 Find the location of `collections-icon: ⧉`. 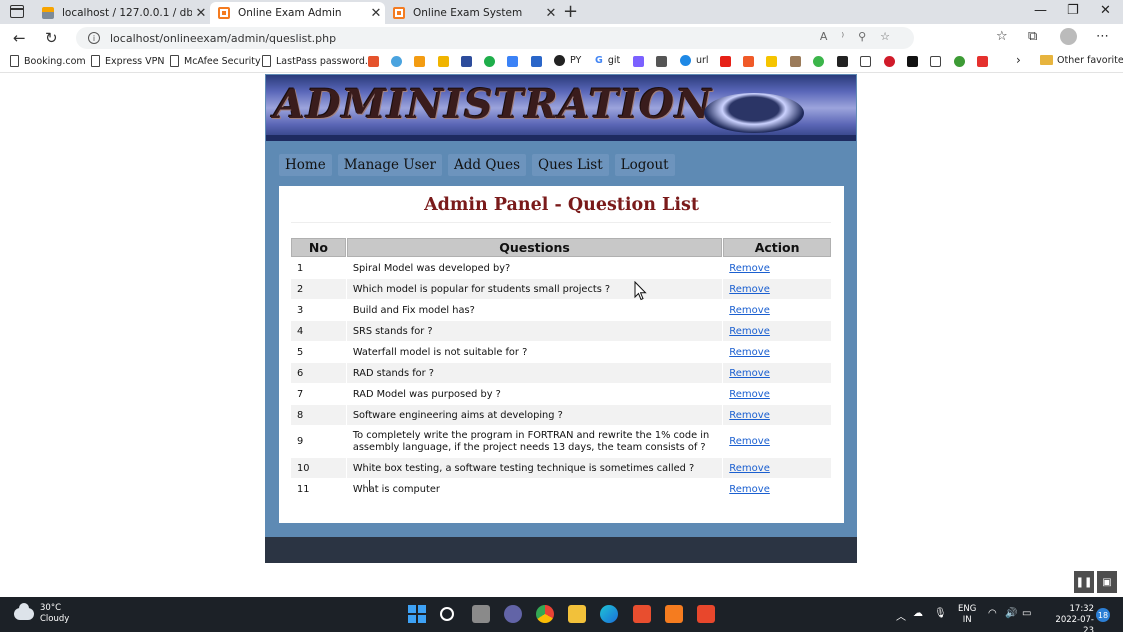

collections-icon: ⧉ is located at coordinates (1032, 36).